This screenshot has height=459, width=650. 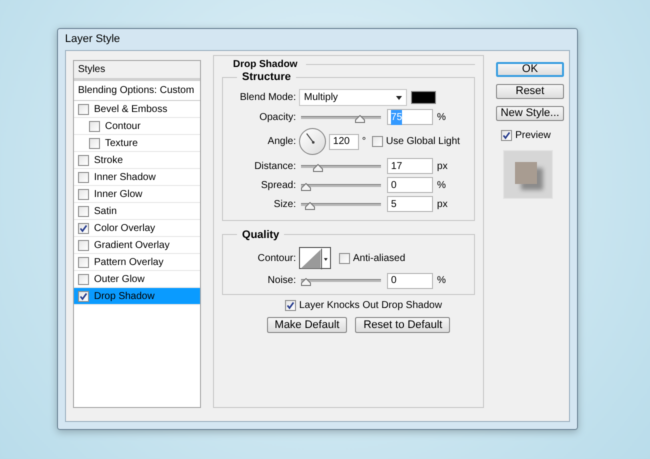 What do you see at coordinates (530, 69) in the screenshot?
I see `dialog-button: OK` at bounding box center [530, 69].